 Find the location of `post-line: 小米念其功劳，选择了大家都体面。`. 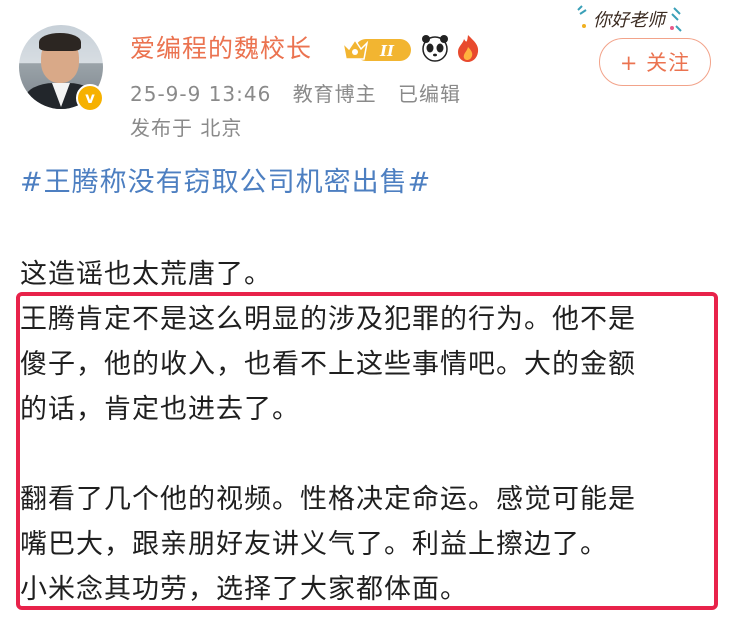

post-line: 小米念其功劳，选择了大家都体面。 is located at coordinates (244, 589).